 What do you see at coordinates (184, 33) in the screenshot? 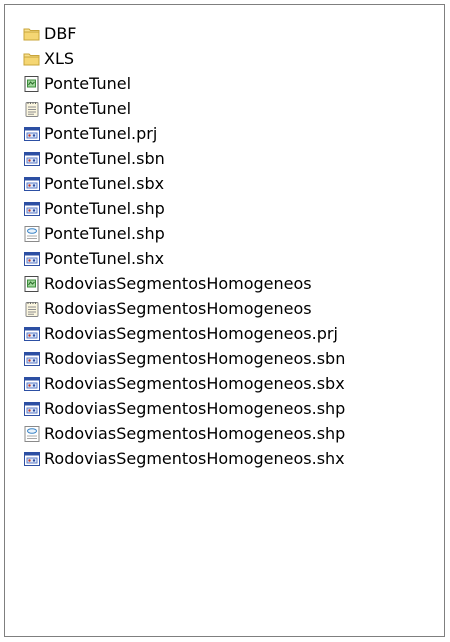
I see `folder-item: DBF` at bounding box center [184, 33].